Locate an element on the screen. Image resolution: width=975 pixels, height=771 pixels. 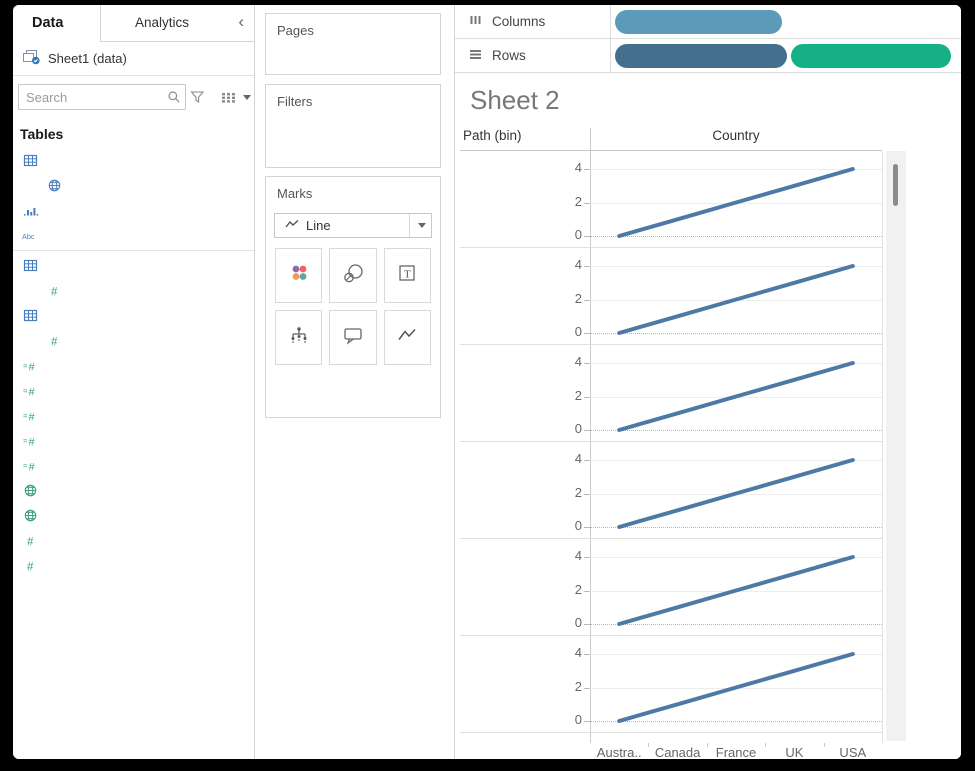
pane-row-2: 4 2 0 is located at coordinates (671, 296).